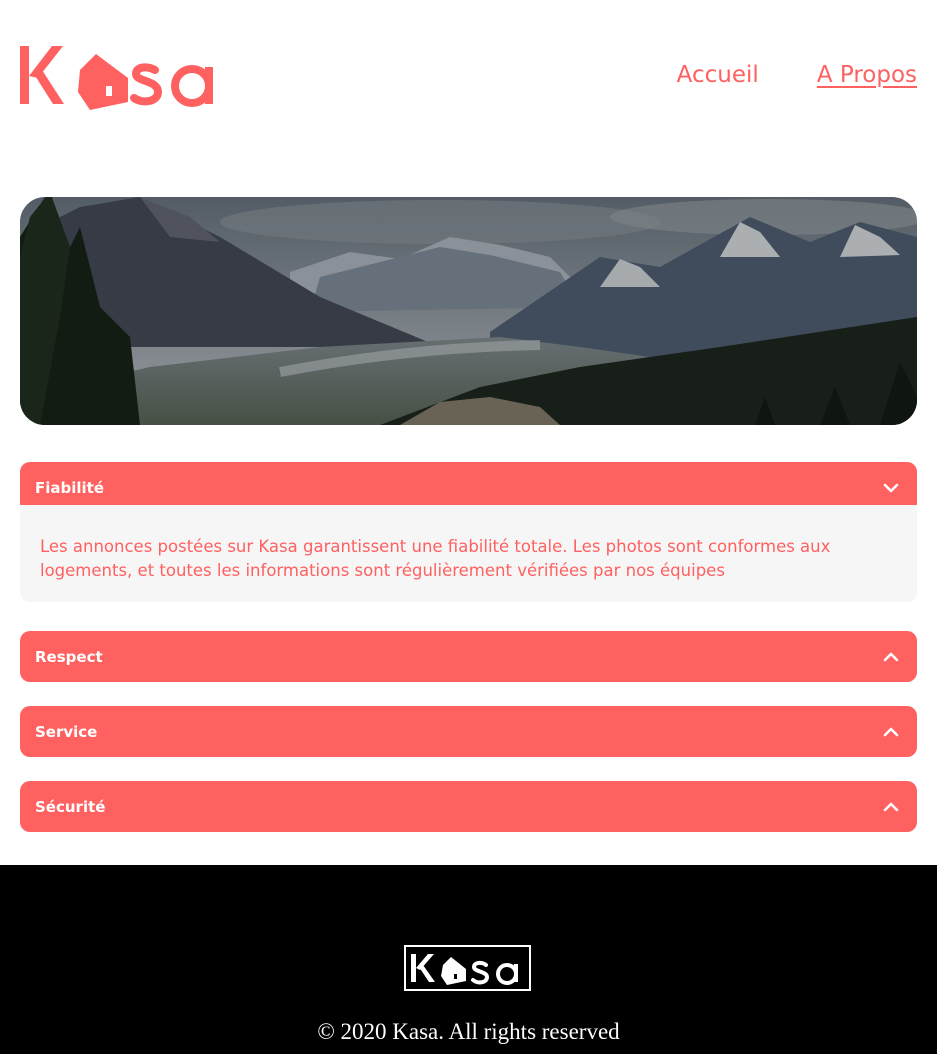 Image resolution: width=937 pixels, height=1054 pixels. Describe the element at coordinates (891, 488) in the screenshot. I see `chevron-down-icon` at that location.